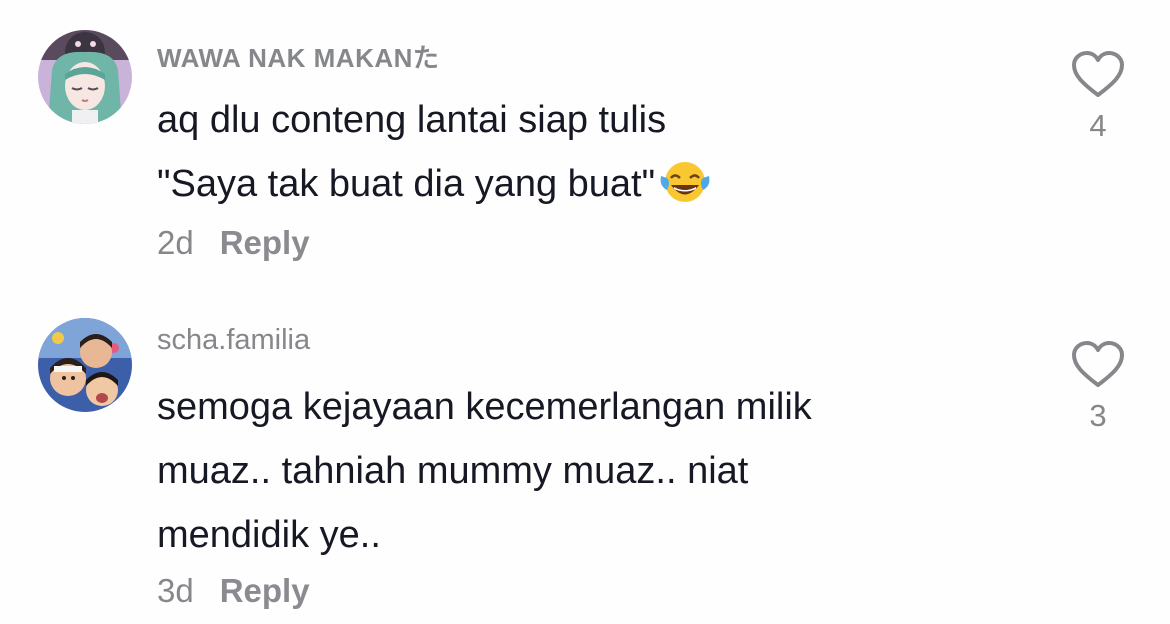 The width and height of the screenshot is (1170, 624). What do you see at coordinates (269, 535) in the screenshot?
I see `comment-line: mendidik ye..` at bounding box center [269, 535].